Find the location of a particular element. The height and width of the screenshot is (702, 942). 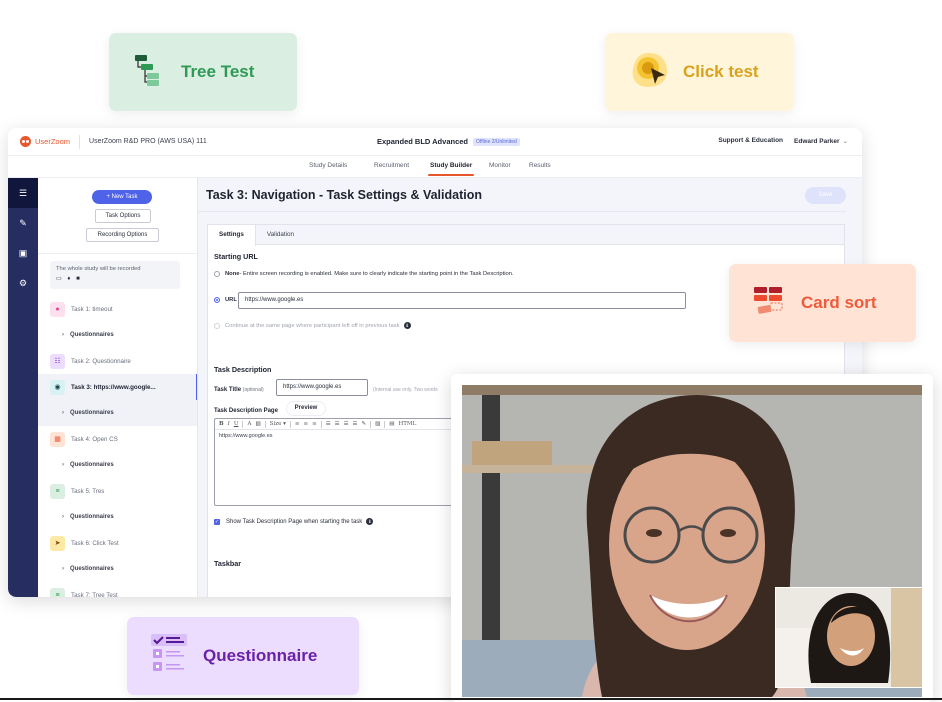

radio-url is located at coordinates (217, 300).